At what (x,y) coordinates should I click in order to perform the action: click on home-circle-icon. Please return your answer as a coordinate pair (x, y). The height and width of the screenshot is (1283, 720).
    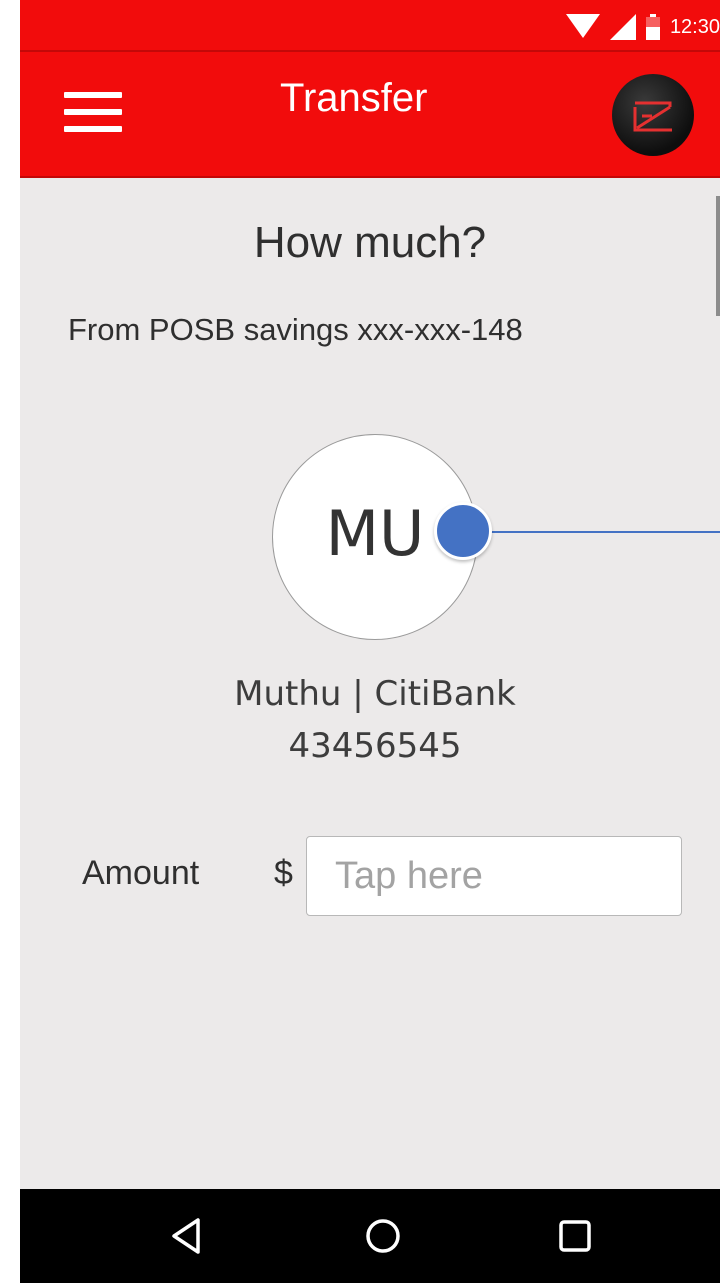
    Looking at the image, I should click on (383, 1236).